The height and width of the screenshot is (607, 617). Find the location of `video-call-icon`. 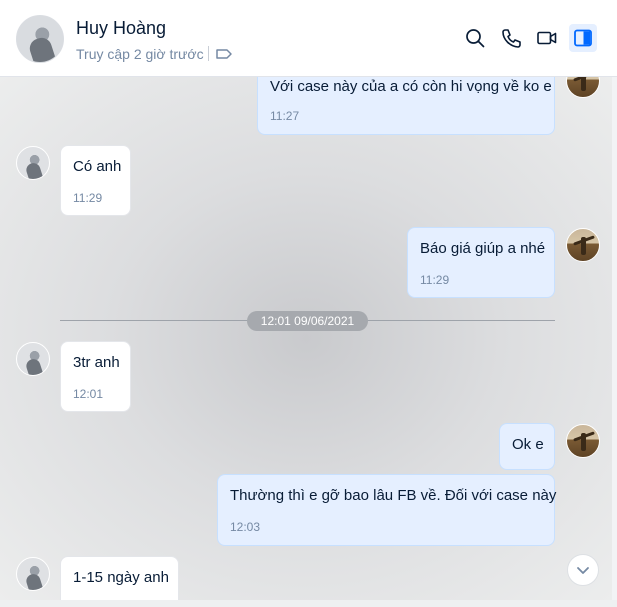

video-call-icon is located at coordinates (547, 38).